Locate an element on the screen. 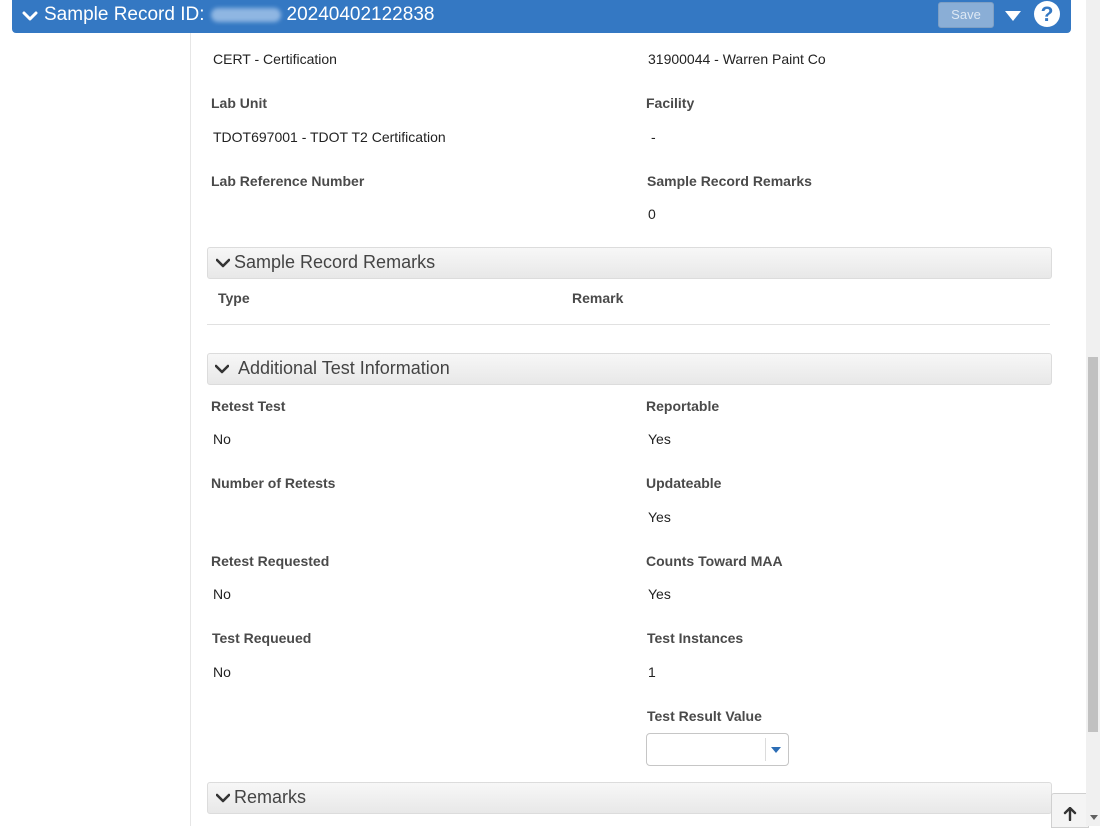  test-instances-label: Test Instances is located at coordinates (695, 638).